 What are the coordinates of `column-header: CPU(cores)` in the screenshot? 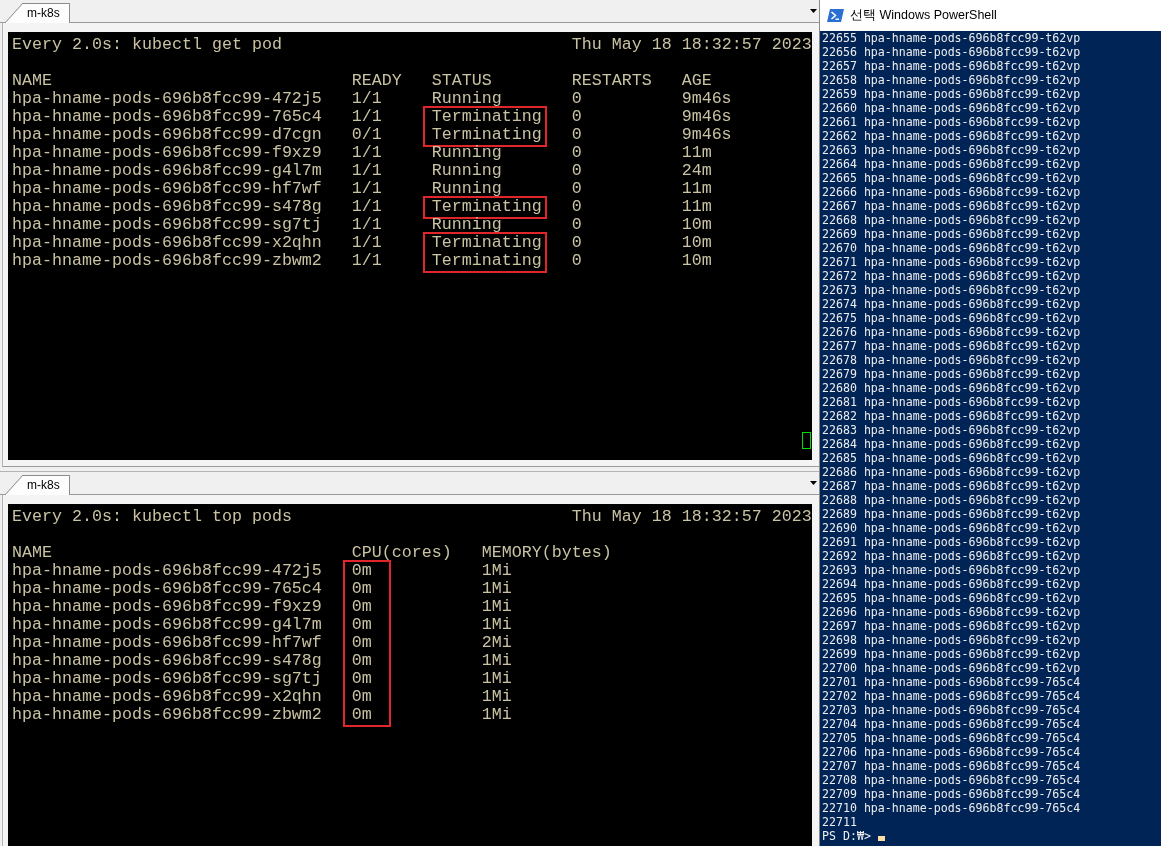 It's located at (401, 553).